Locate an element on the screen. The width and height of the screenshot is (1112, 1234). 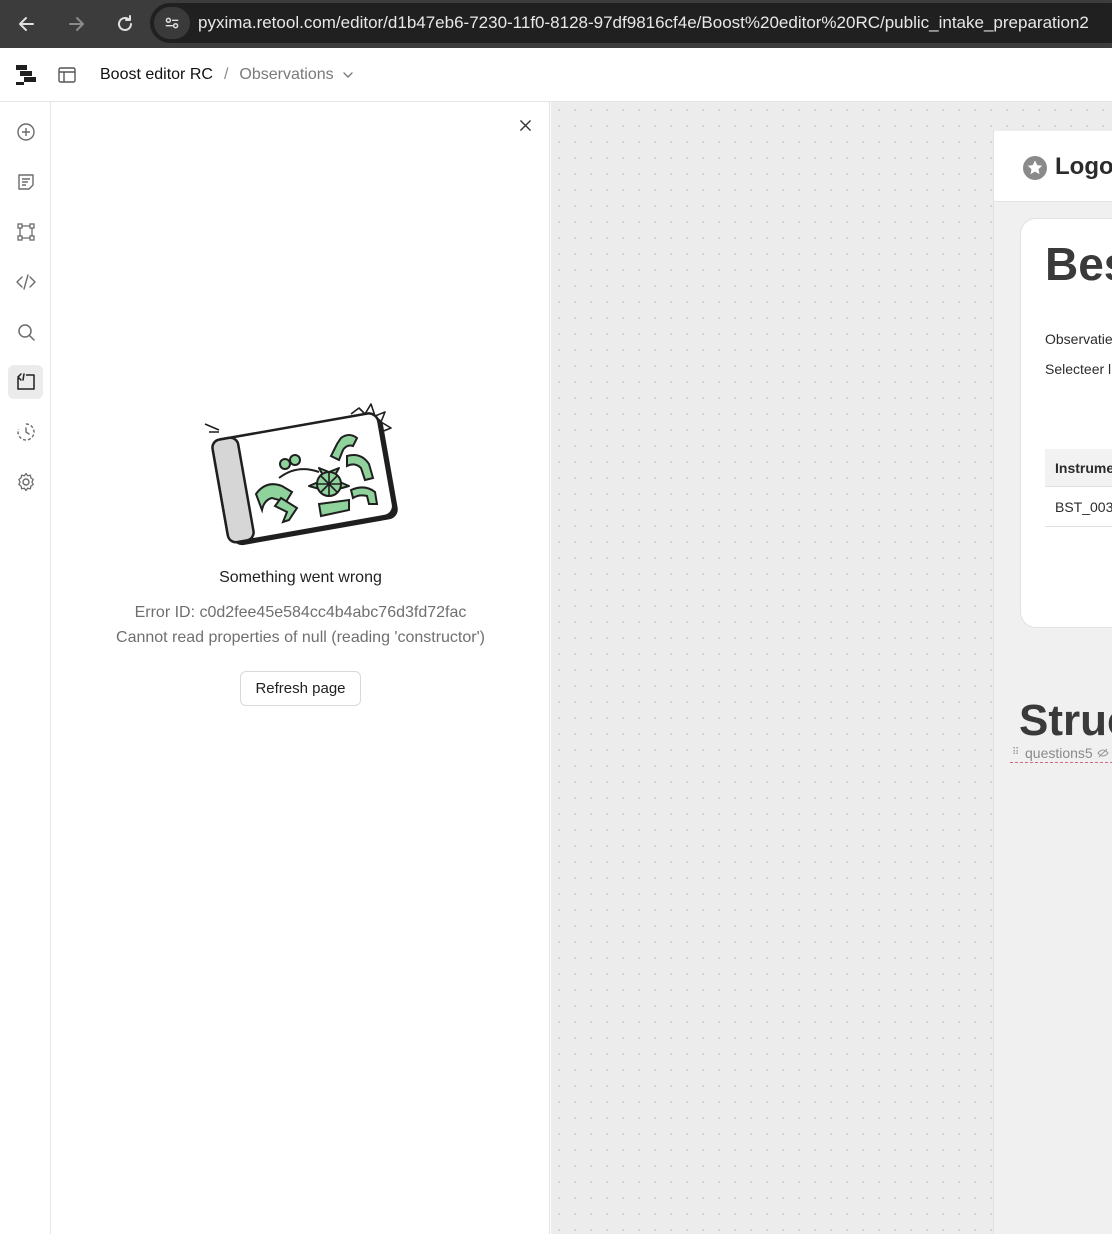
arrow-left-icon is located at coordinates (26, 24).